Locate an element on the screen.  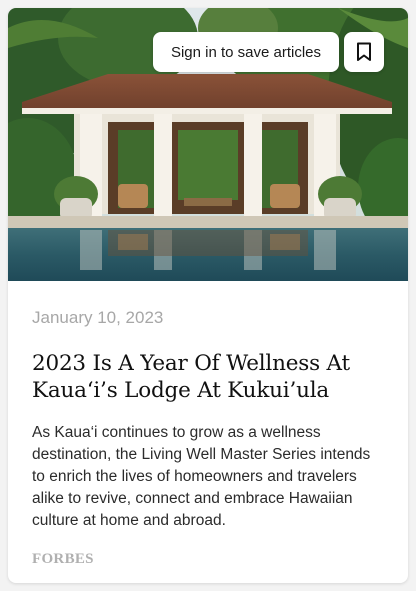
article-date: January 10, 2023 is located at coordinates (98, 317).